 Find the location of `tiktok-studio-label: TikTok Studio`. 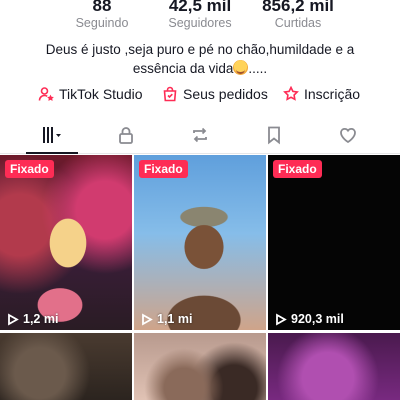

tiktok-studio-label: TikTok Studio is located at coordinates (101, 94).